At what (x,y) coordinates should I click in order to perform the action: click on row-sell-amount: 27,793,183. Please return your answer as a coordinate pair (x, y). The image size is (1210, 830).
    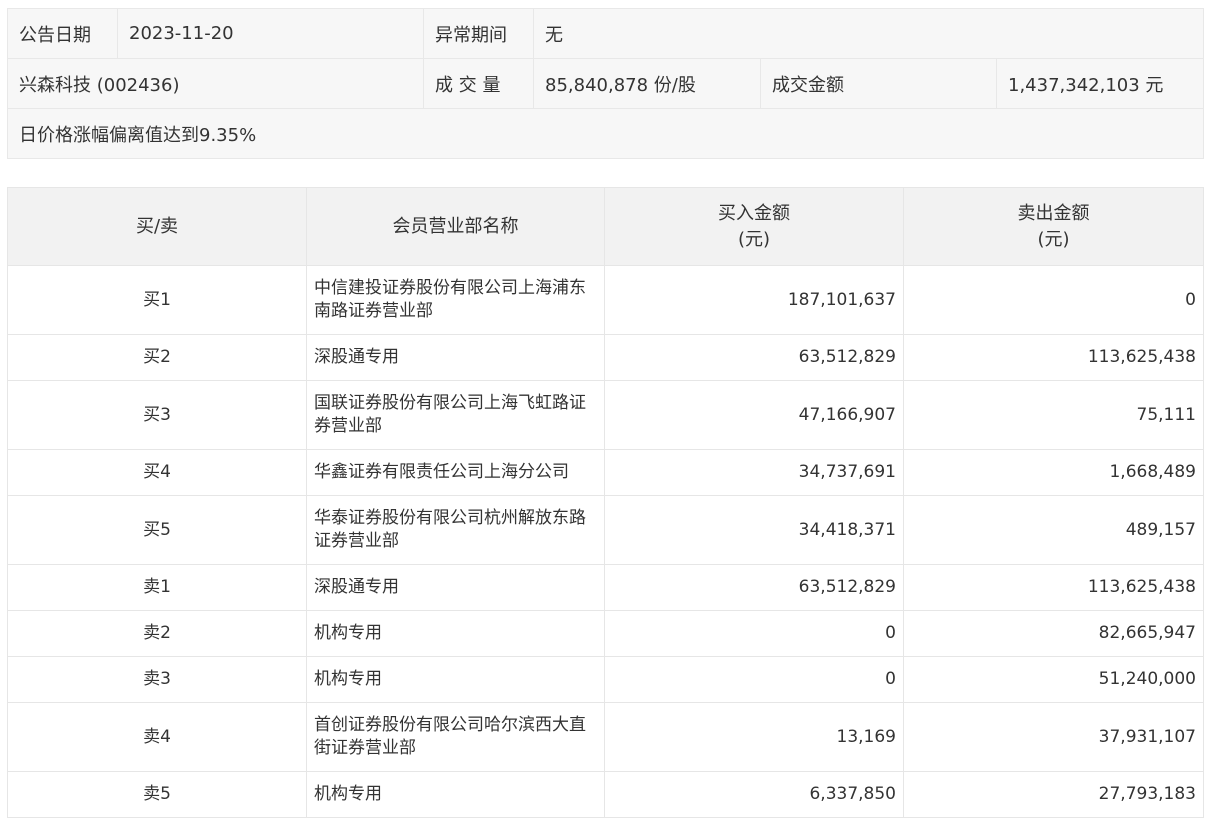
    Looking at the image, I should click on (1053, 794).